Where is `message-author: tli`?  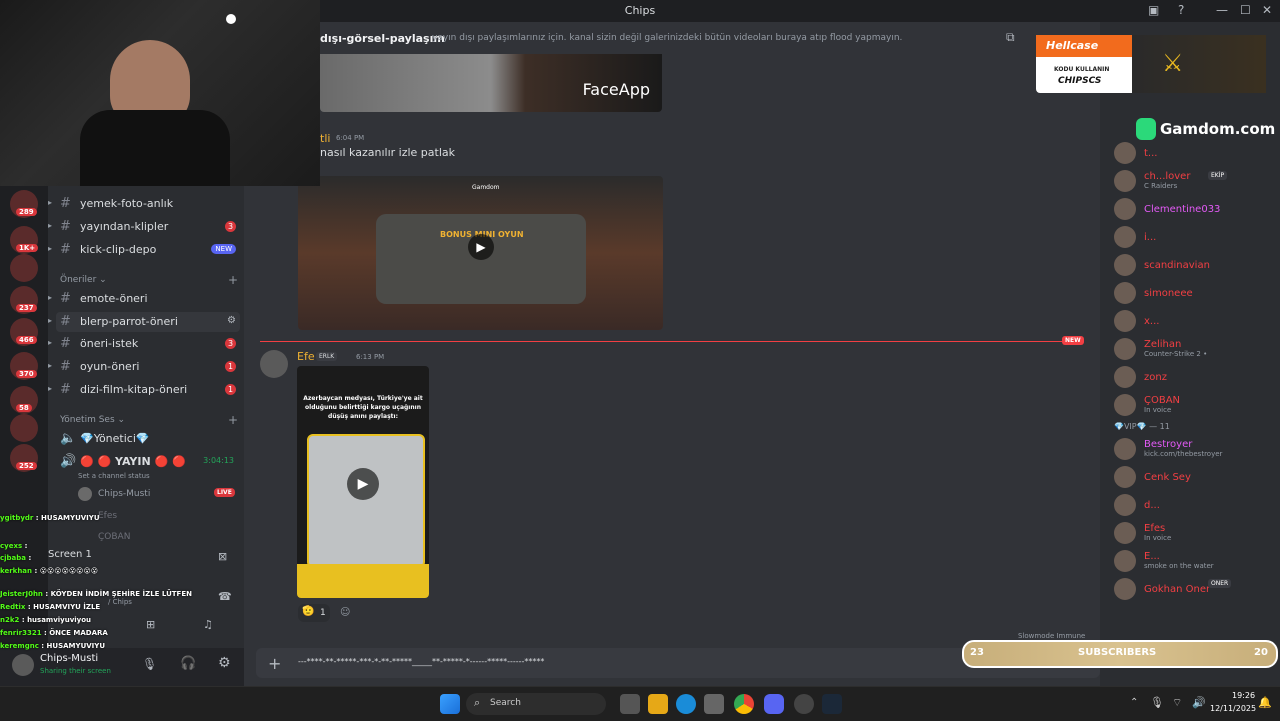 message-author: tli is located at coordinates (325, 138).